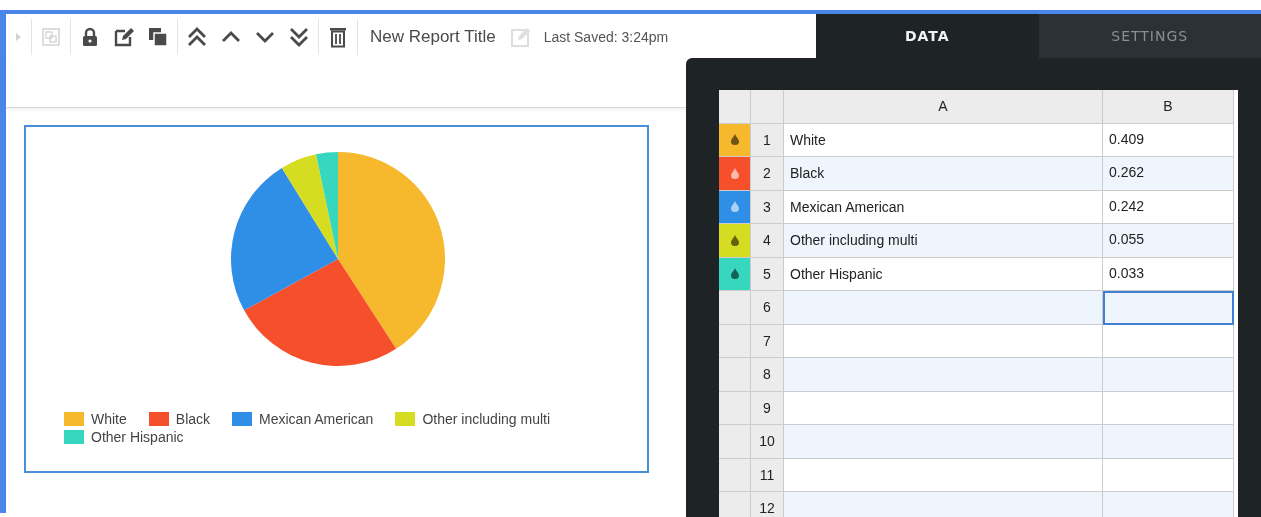 This screenshot has height=517, width=1261. Describe the element at coordinates (338, 37) in the screenshot. I see `trash-icon` at that location.